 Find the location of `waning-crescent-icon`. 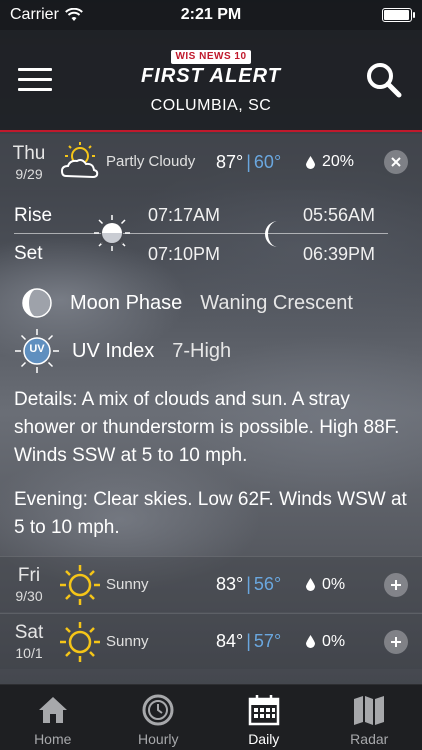

waning-crescent-icon is located at coordinates (37, 303).